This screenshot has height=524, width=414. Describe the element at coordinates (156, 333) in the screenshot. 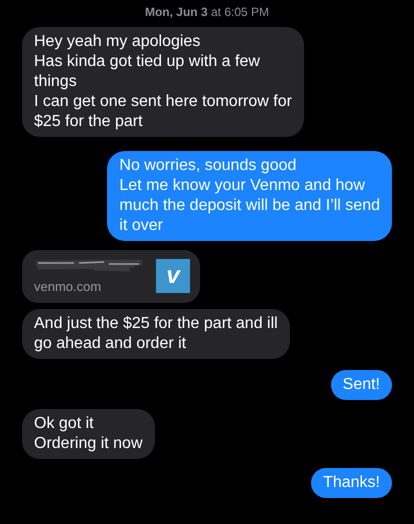

I see `message-bubble: And just the $25 for the part and ill go ahead and order it` at that location.